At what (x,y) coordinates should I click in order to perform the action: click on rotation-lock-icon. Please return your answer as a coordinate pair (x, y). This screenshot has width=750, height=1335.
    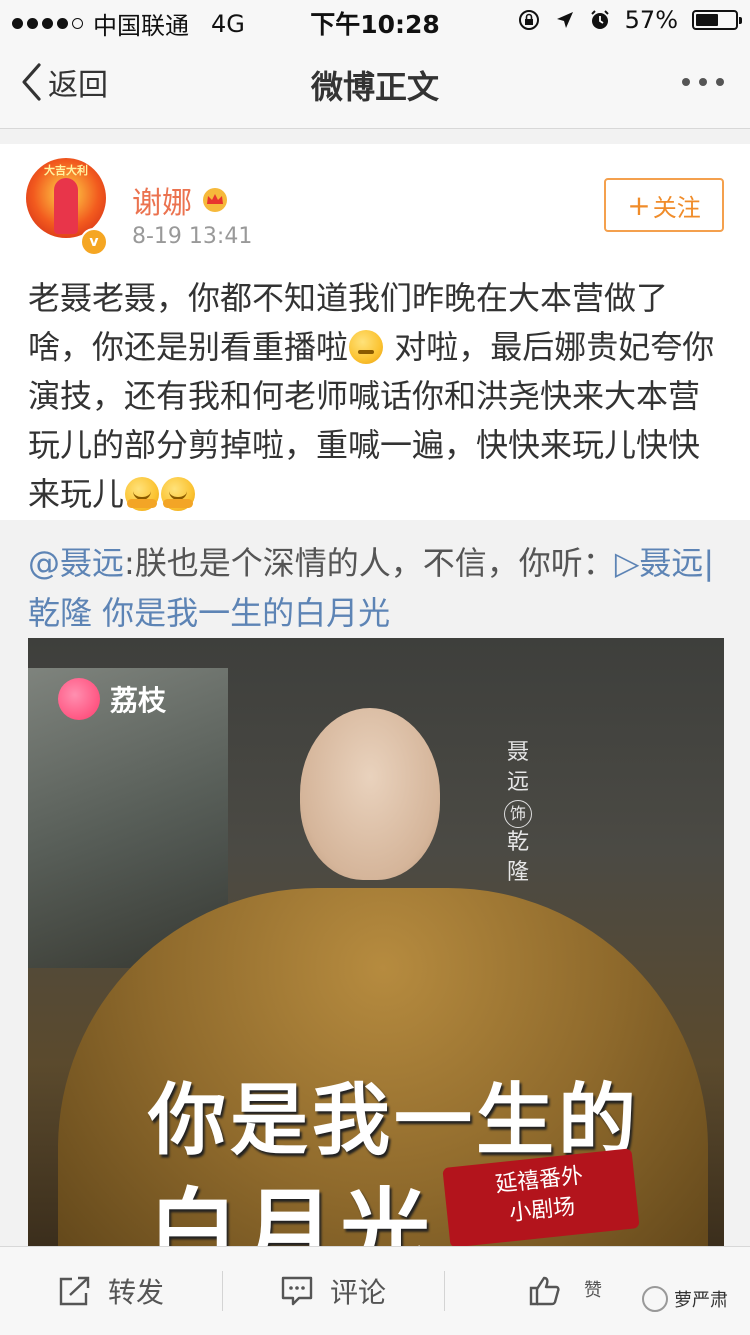
    Looking at the image, I should click on (528, 20).